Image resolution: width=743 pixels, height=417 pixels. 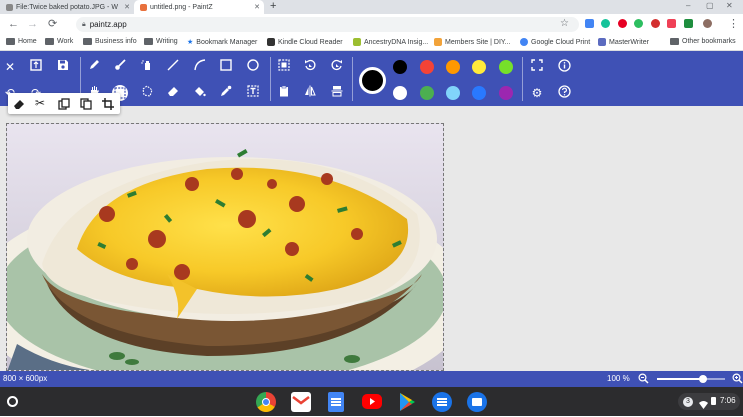 I want to click on line-icon, so click(x=173, y=67).